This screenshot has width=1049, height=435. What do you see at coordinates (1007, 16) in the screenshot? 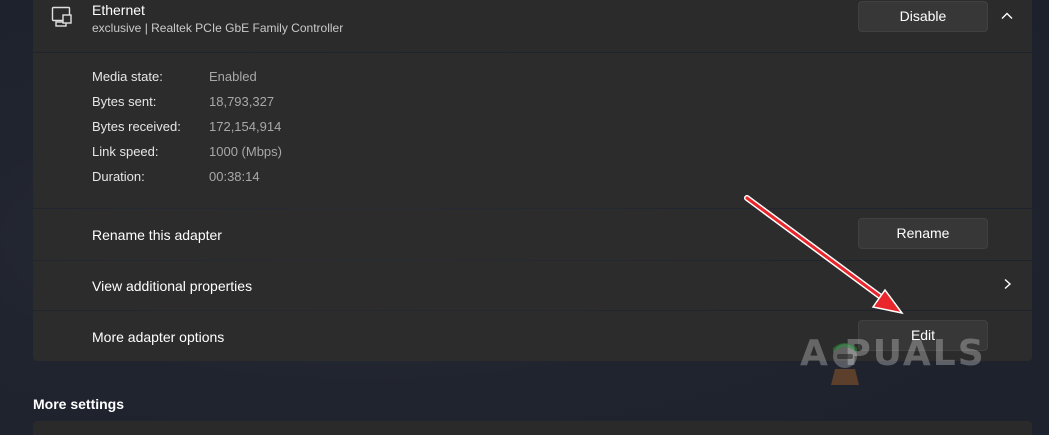
I see `chevron-up-icon` at bounding box center [1007, 16].